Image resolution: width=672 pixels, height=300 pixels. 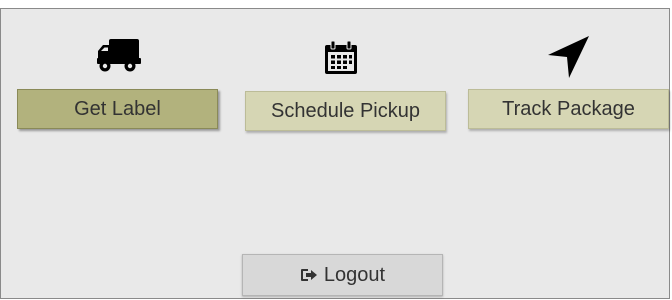 I want to click on get-label-button-text: Get Label, so click(x=117, y=108).